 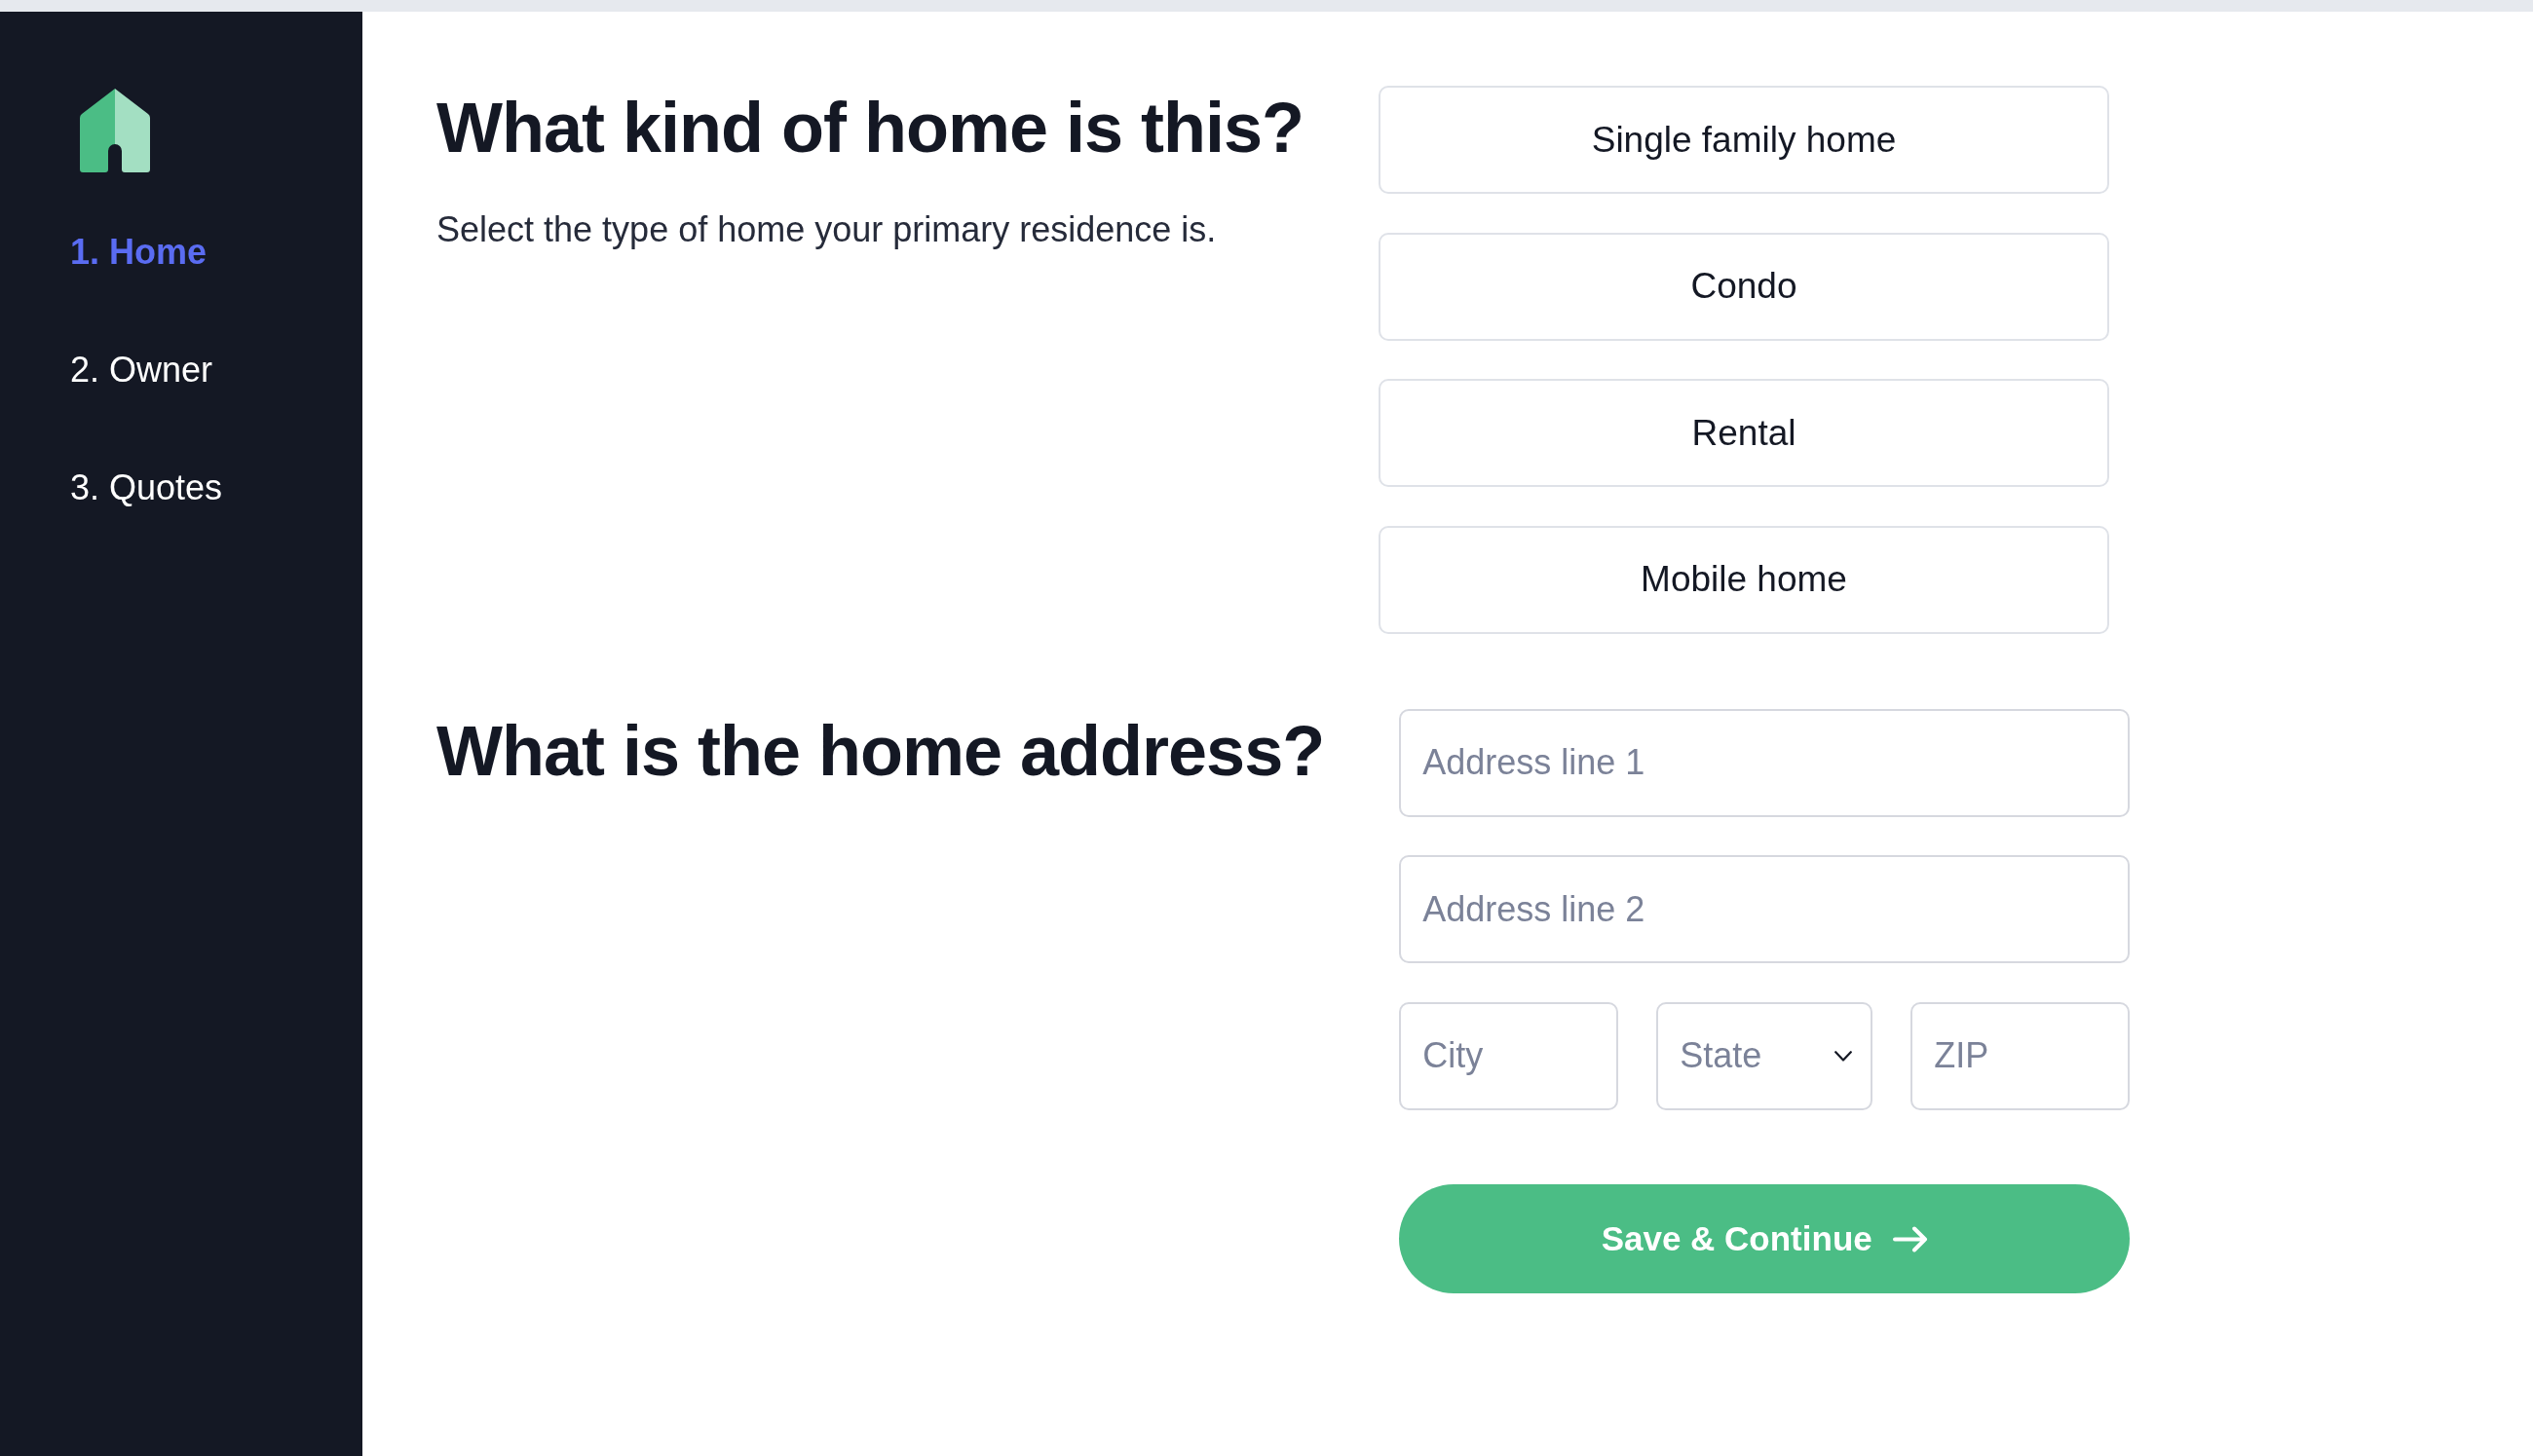 What do you see at coordinates (870, 128) in the screenshot?
I see `section-heading: What kind of home is this?` at bounding box center [870, 128].